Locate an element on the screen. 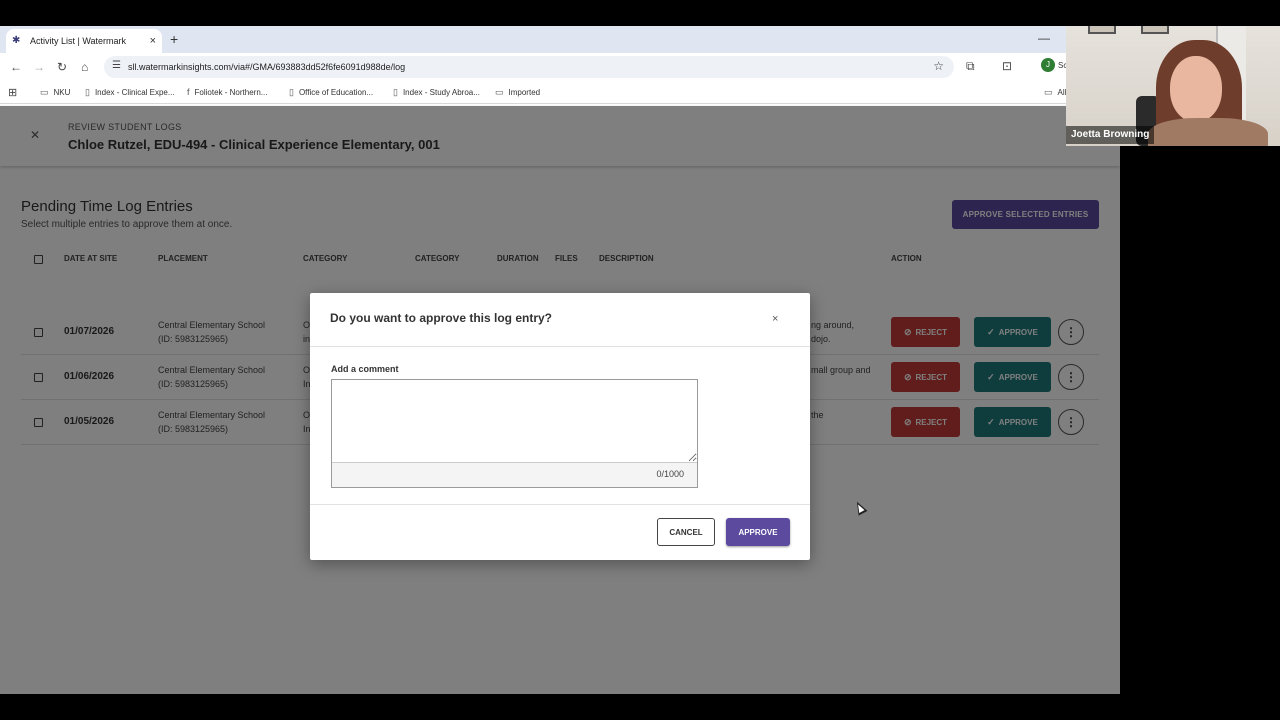 The image size is (1280, 720). profile-avatar: J is located at coordinates (1048, 65).